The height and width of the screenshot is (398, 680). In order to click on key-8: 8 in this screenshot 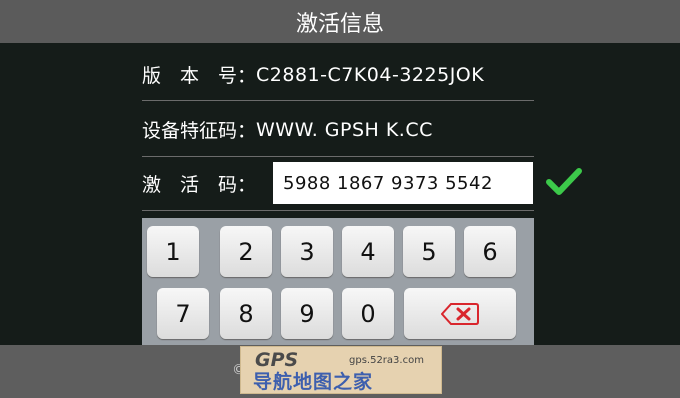, I will do `click(246, 313)`.